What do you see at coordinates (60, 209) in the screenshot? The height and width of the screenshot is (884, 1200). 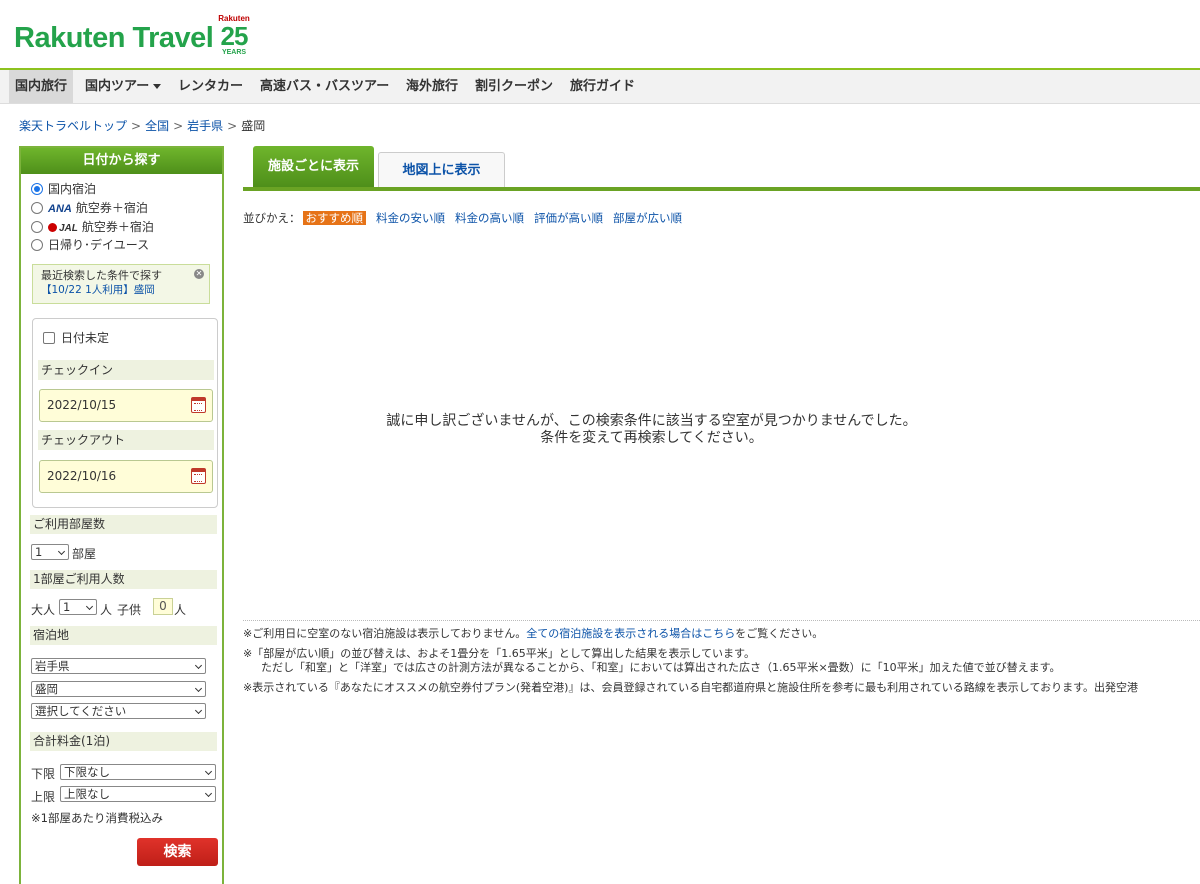 I see `ana-logo: ANA` at bounding box center [60, 209].